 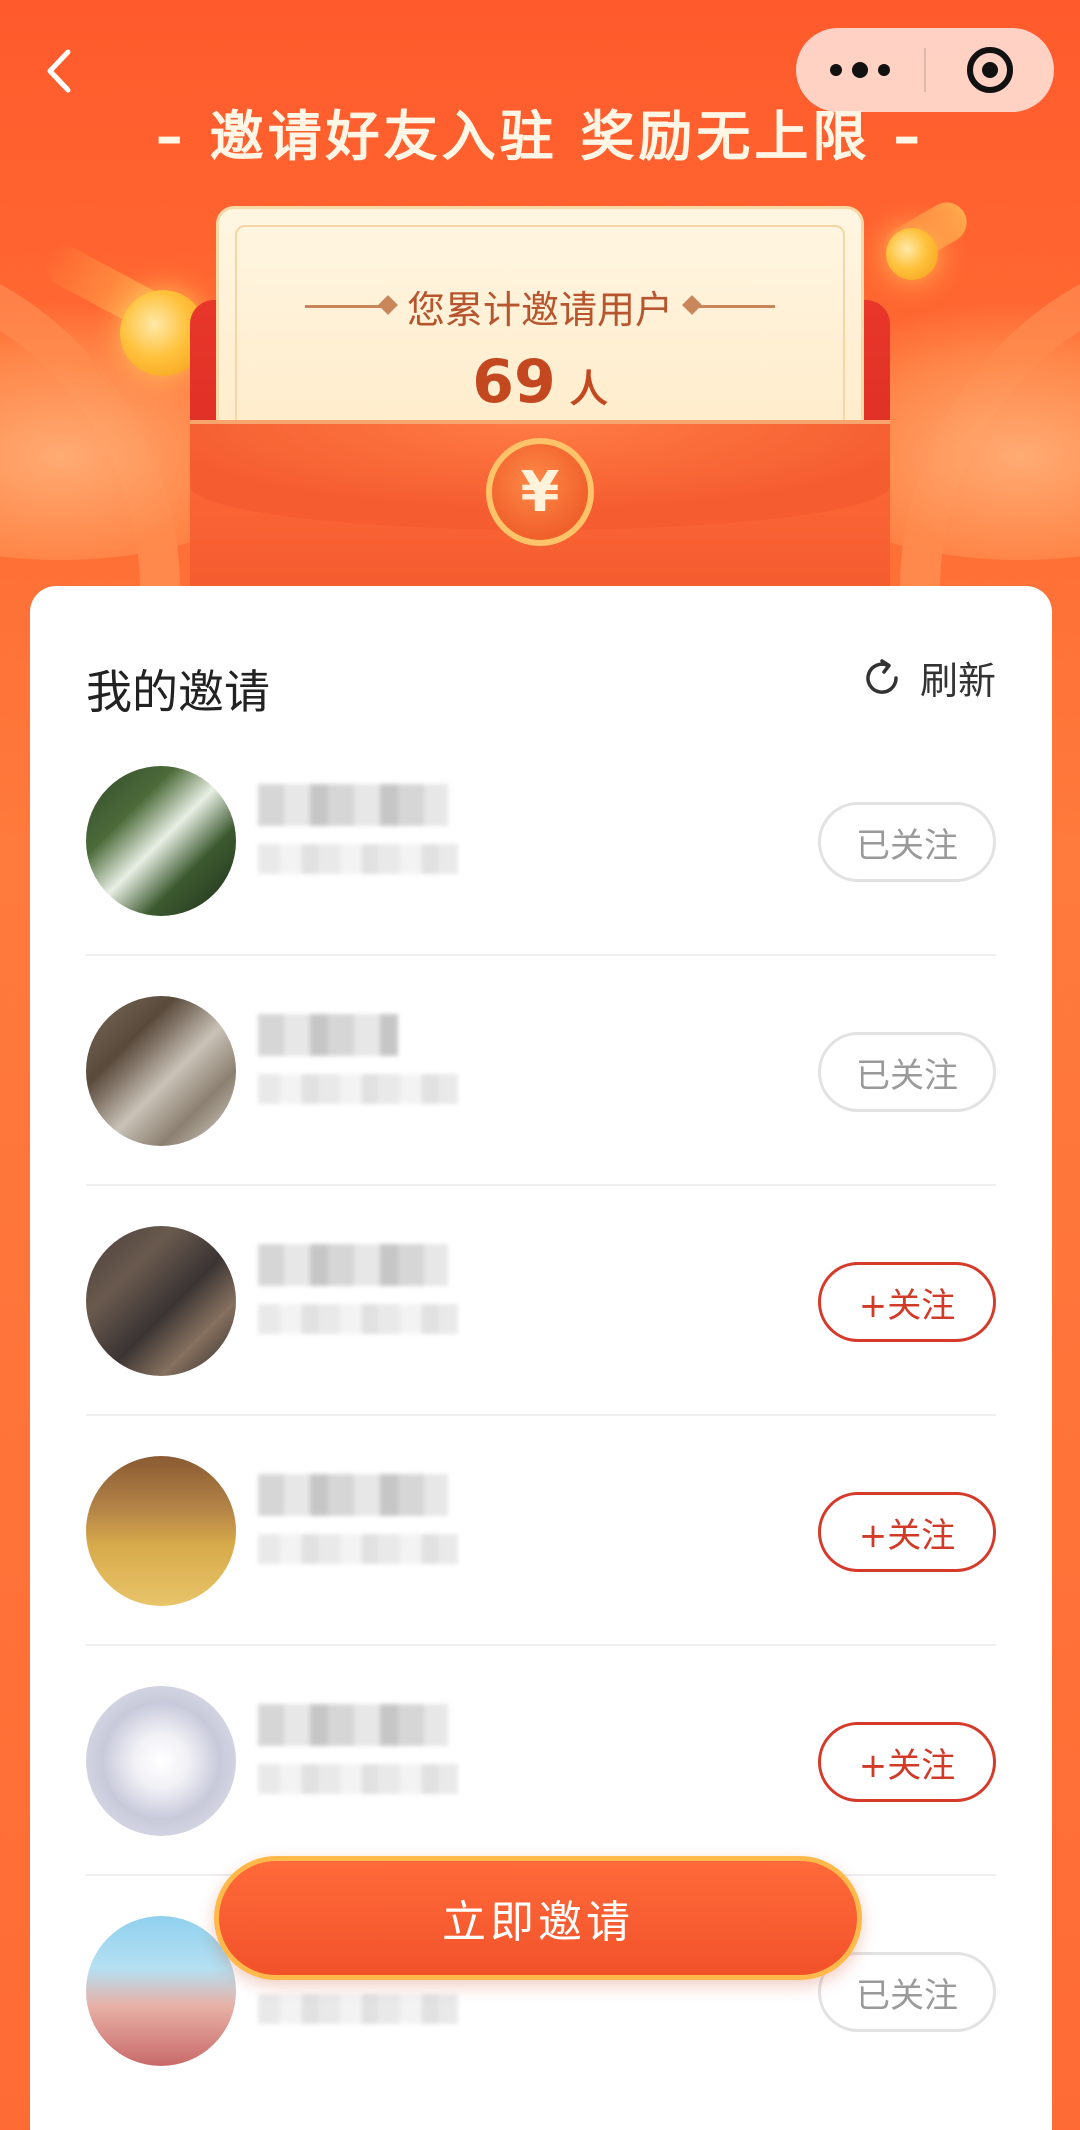 I want to click on invite-total-label: 您累计邀请用户, so click(x=539, y=310).